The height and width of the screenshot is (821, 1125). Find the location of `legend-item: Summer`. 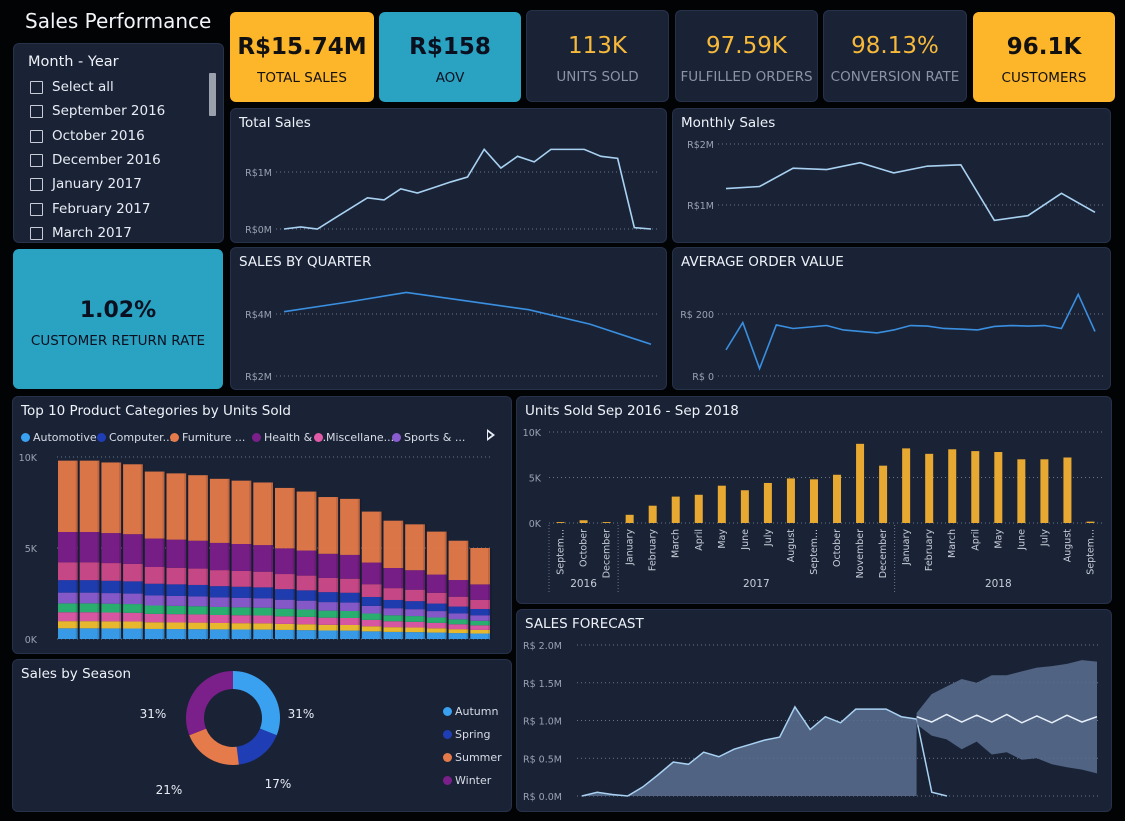

legend-item: Summer is located at coordinates (472, 757).